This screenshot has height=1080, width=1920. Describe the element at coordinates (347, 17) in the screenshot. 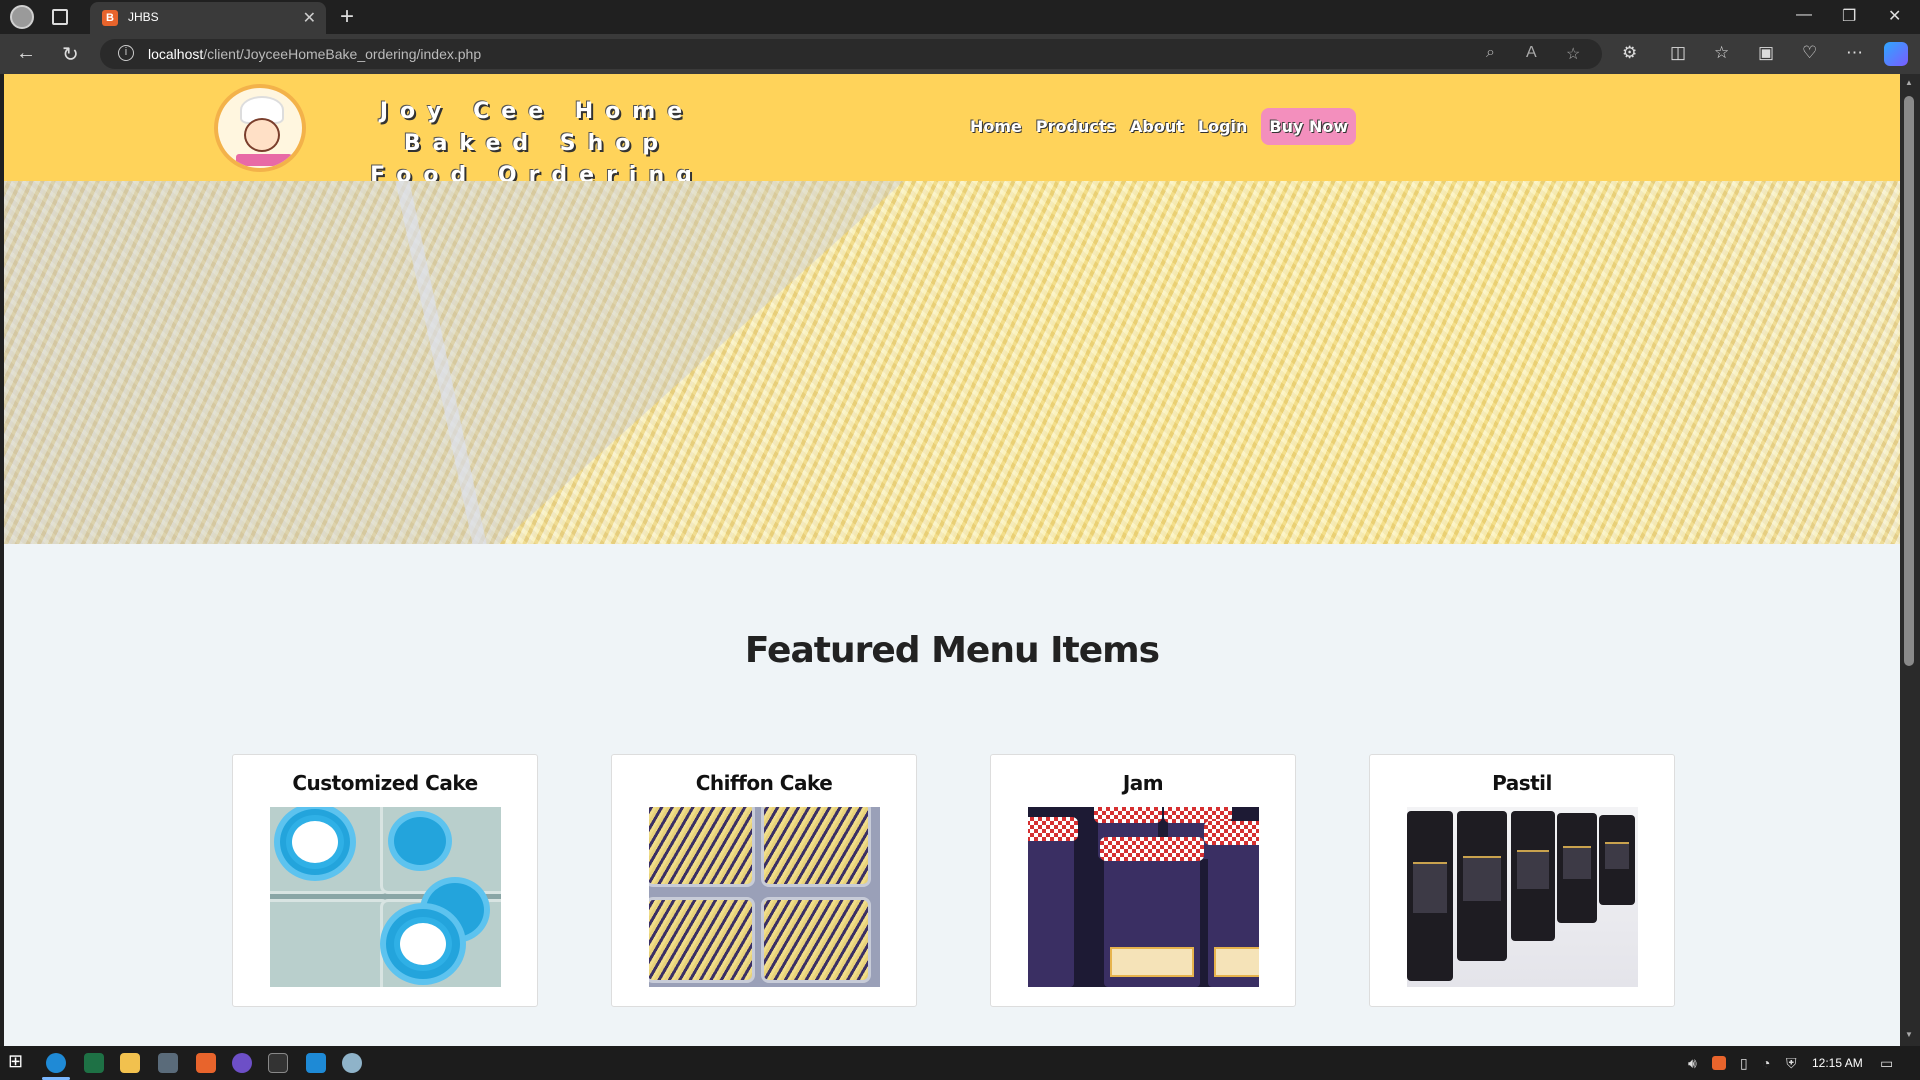

I see `new-tab-icon: +` at that location.